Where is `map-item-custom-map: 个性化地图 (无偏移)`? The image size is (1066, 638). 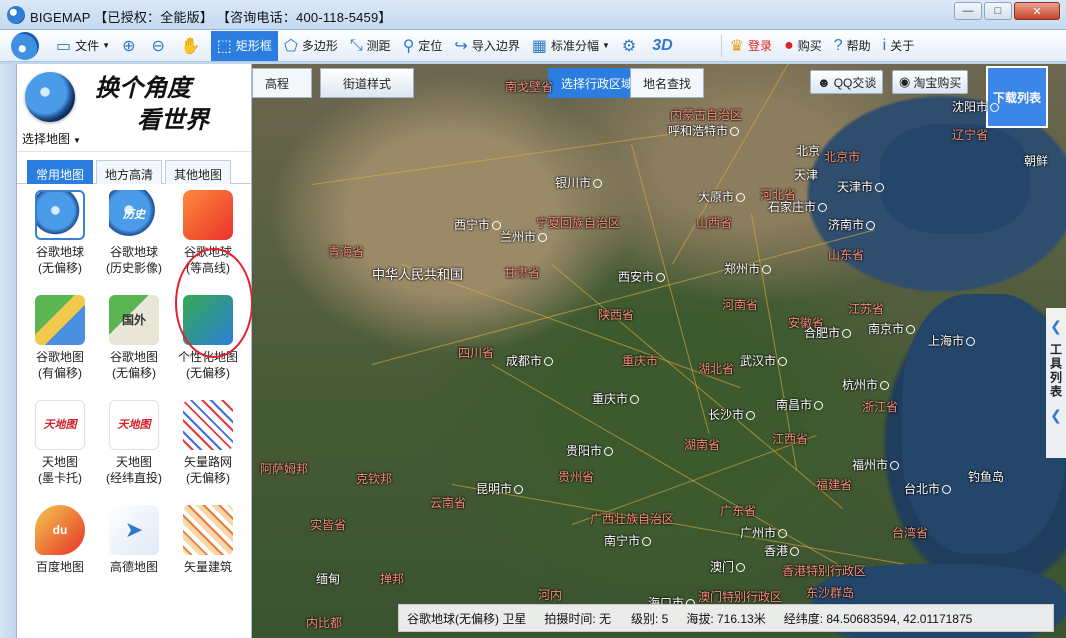
map-item-custom-map: 个性化地图 (无偏移) is located at coordinates (208, 345).